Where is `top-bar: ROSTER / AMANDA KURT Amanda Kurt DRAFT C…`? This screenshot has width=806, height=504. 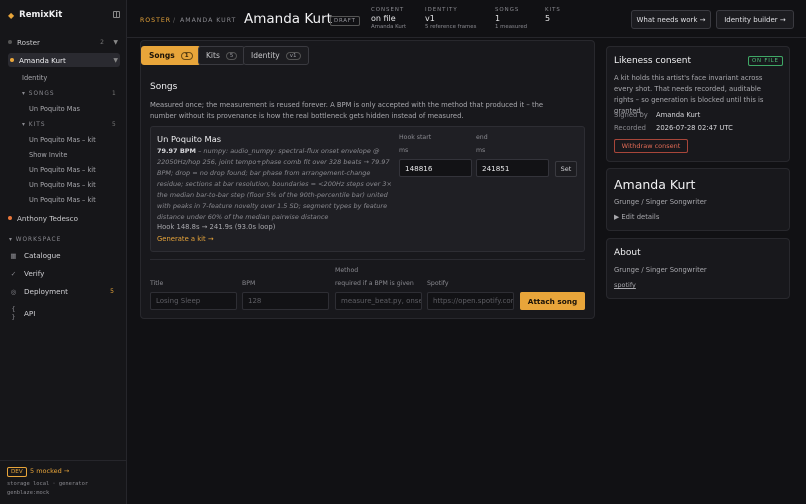
top-bar: ROSTER / AMANDA KURT Amanda Kurt DRAFT C… is located at coordinates (466, 19).